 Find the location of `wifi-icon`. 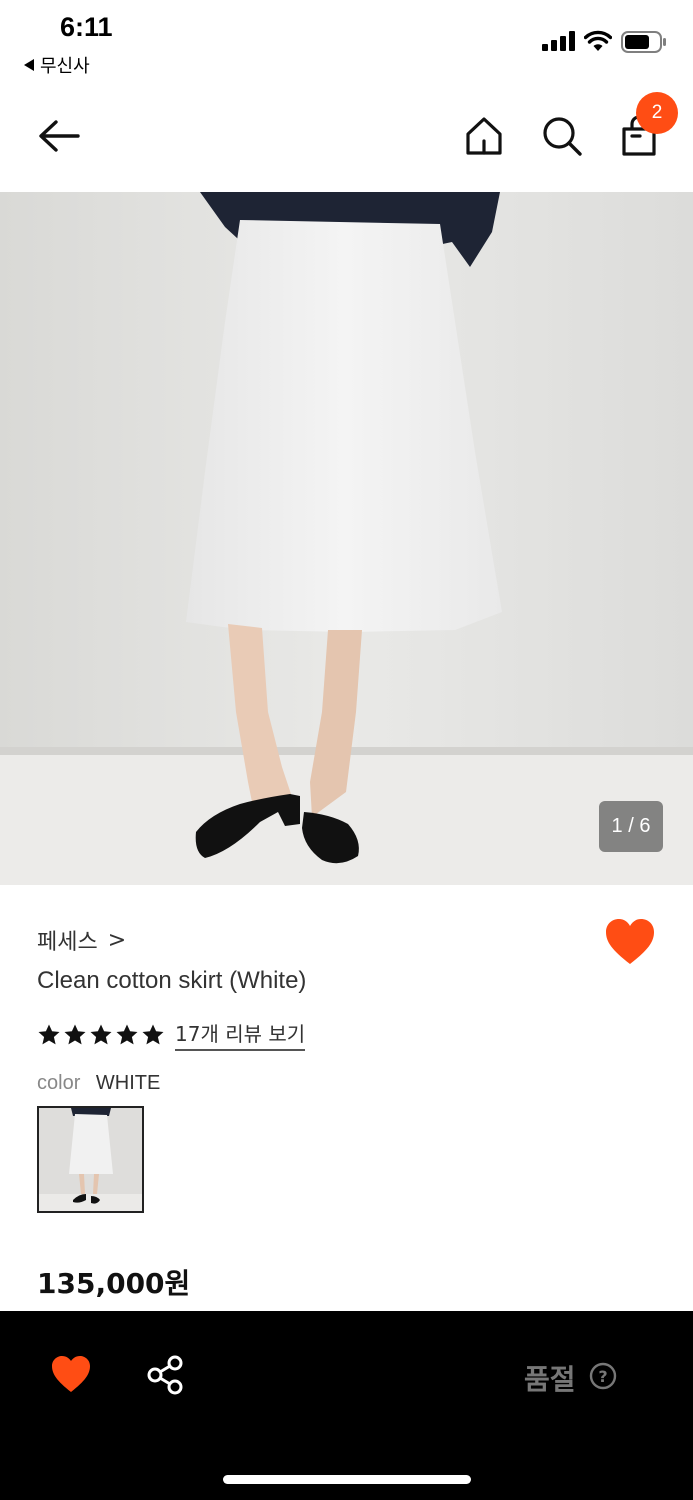

wifi-icon is located at coordinates (598, 40).